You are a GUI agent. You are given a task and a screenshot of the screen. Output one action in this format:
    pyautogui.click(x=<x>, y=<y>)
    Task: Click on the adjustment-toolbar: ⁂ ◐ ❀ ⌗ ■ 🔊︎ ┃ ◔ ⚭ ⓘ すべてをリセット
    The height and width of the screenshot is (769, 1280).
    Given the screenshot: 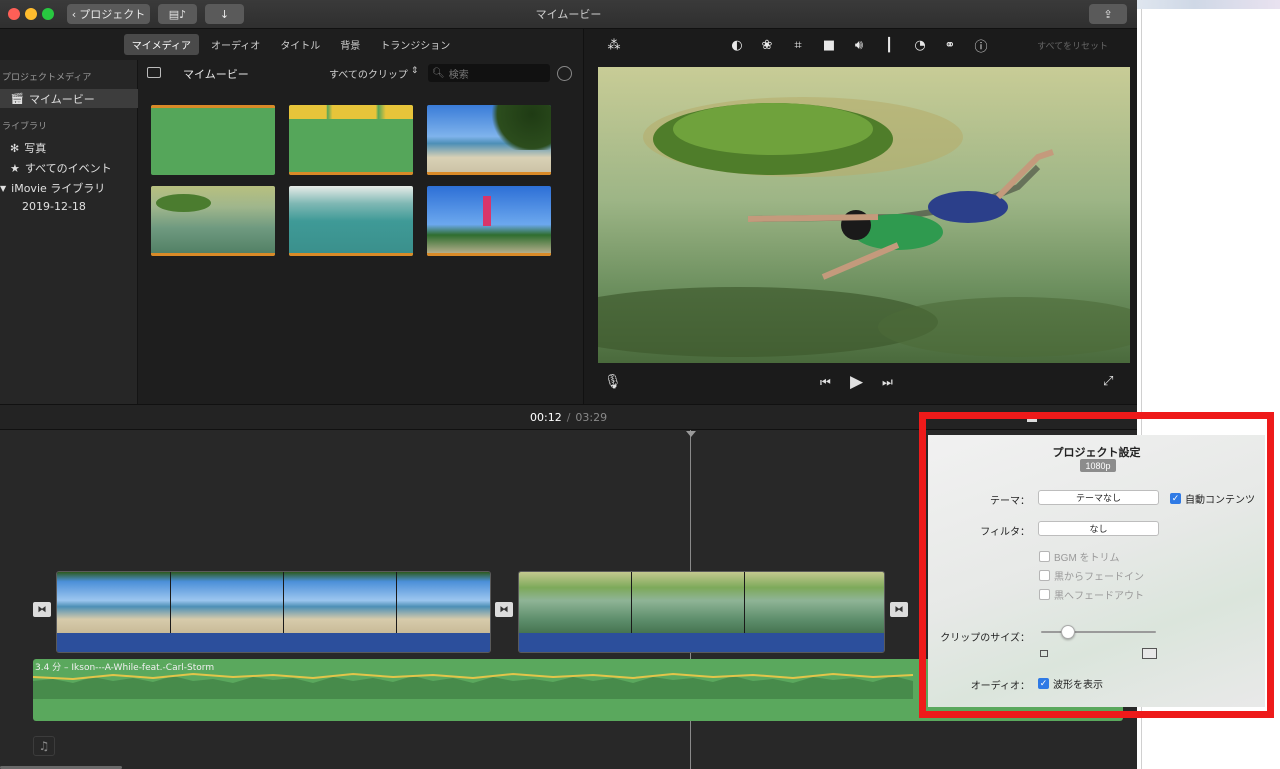 What is the action you would take?
    pyautogui.click(x=860, y=45)
    